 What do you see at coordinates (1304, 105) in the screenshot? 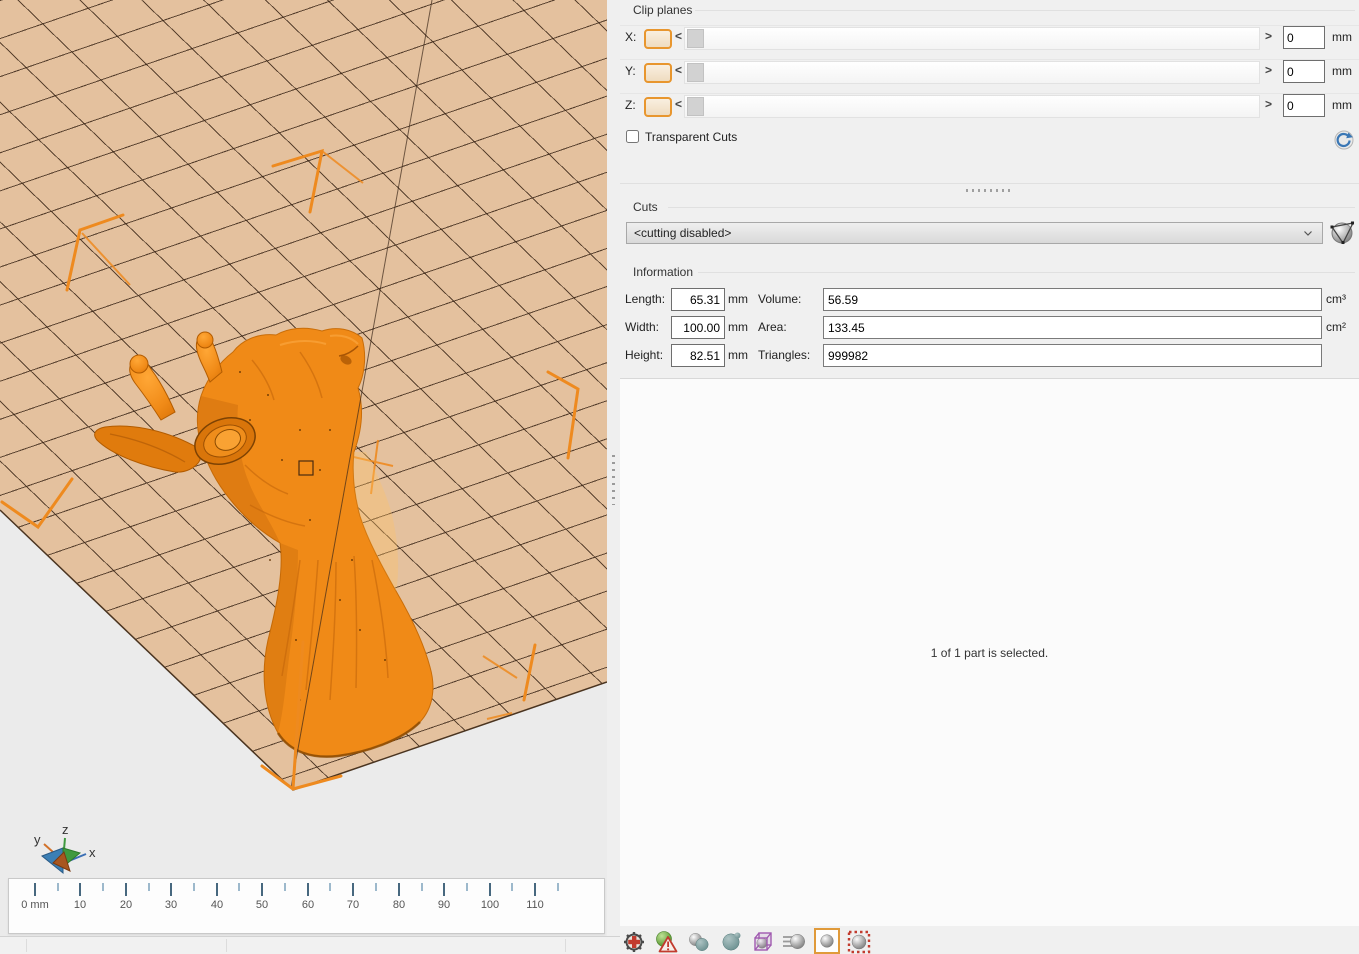
I see `clip-z-value-input` at bounding box center [1304, 105].